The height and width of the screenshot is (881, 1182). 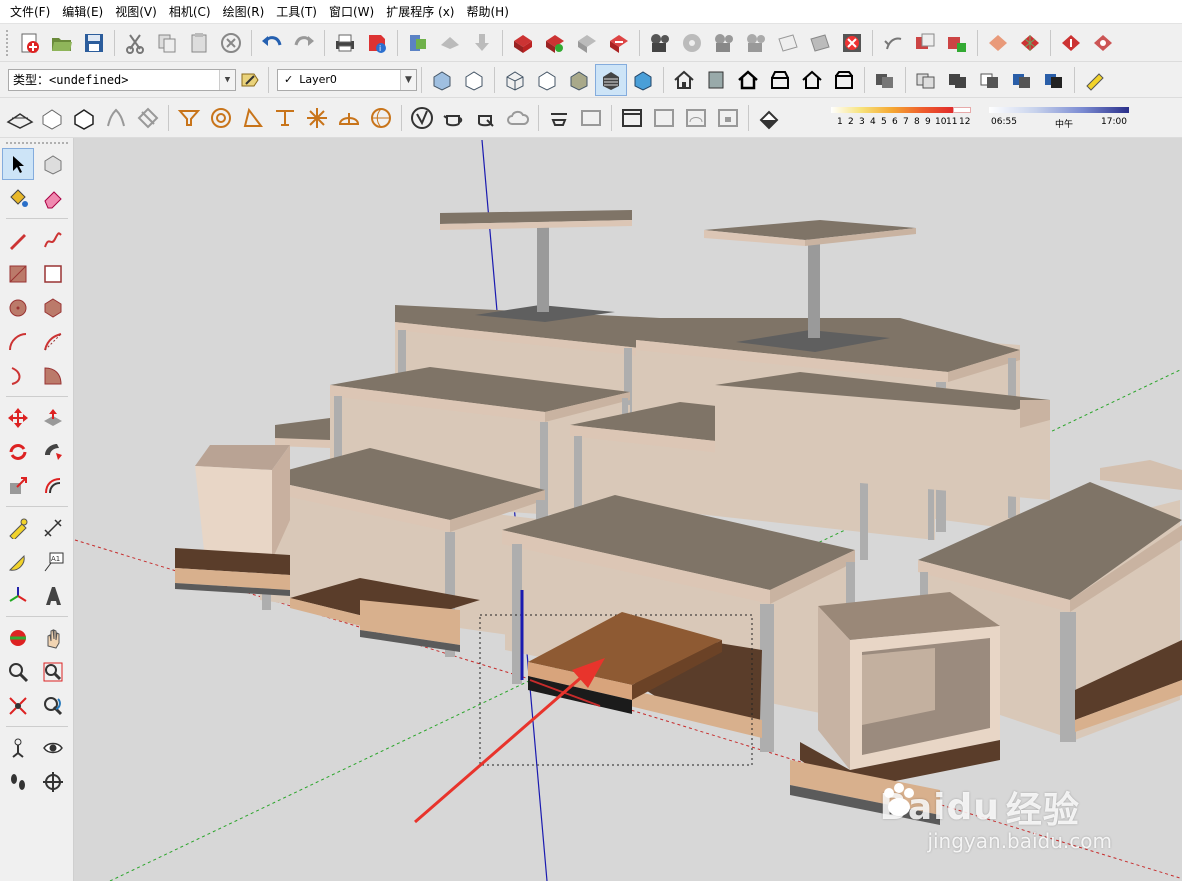 I want to click on shape-table-icon, so click(x=285, y=118).